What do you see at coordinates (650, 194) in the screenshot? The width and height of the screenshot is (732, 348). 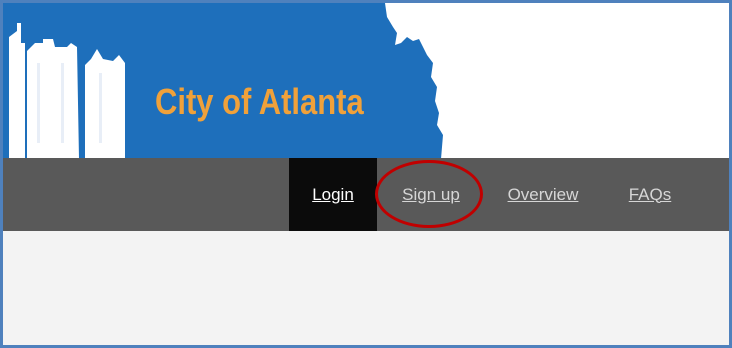 I see `nav-faqs-link: FAQs` at bounding box center [650, 194].